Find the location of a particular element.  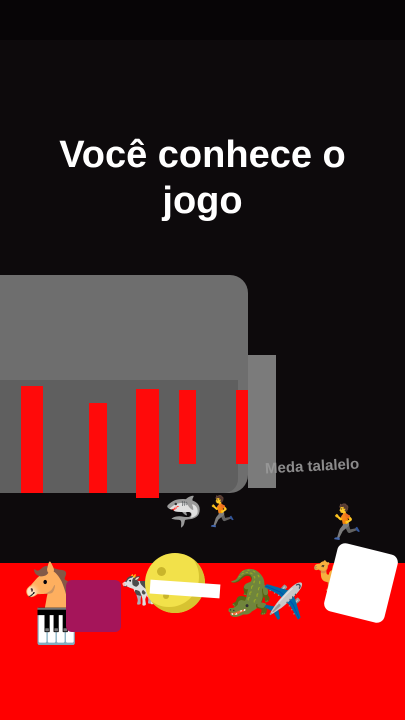

airplane-sprite: ✈️ is located at coordinates (283, 602).